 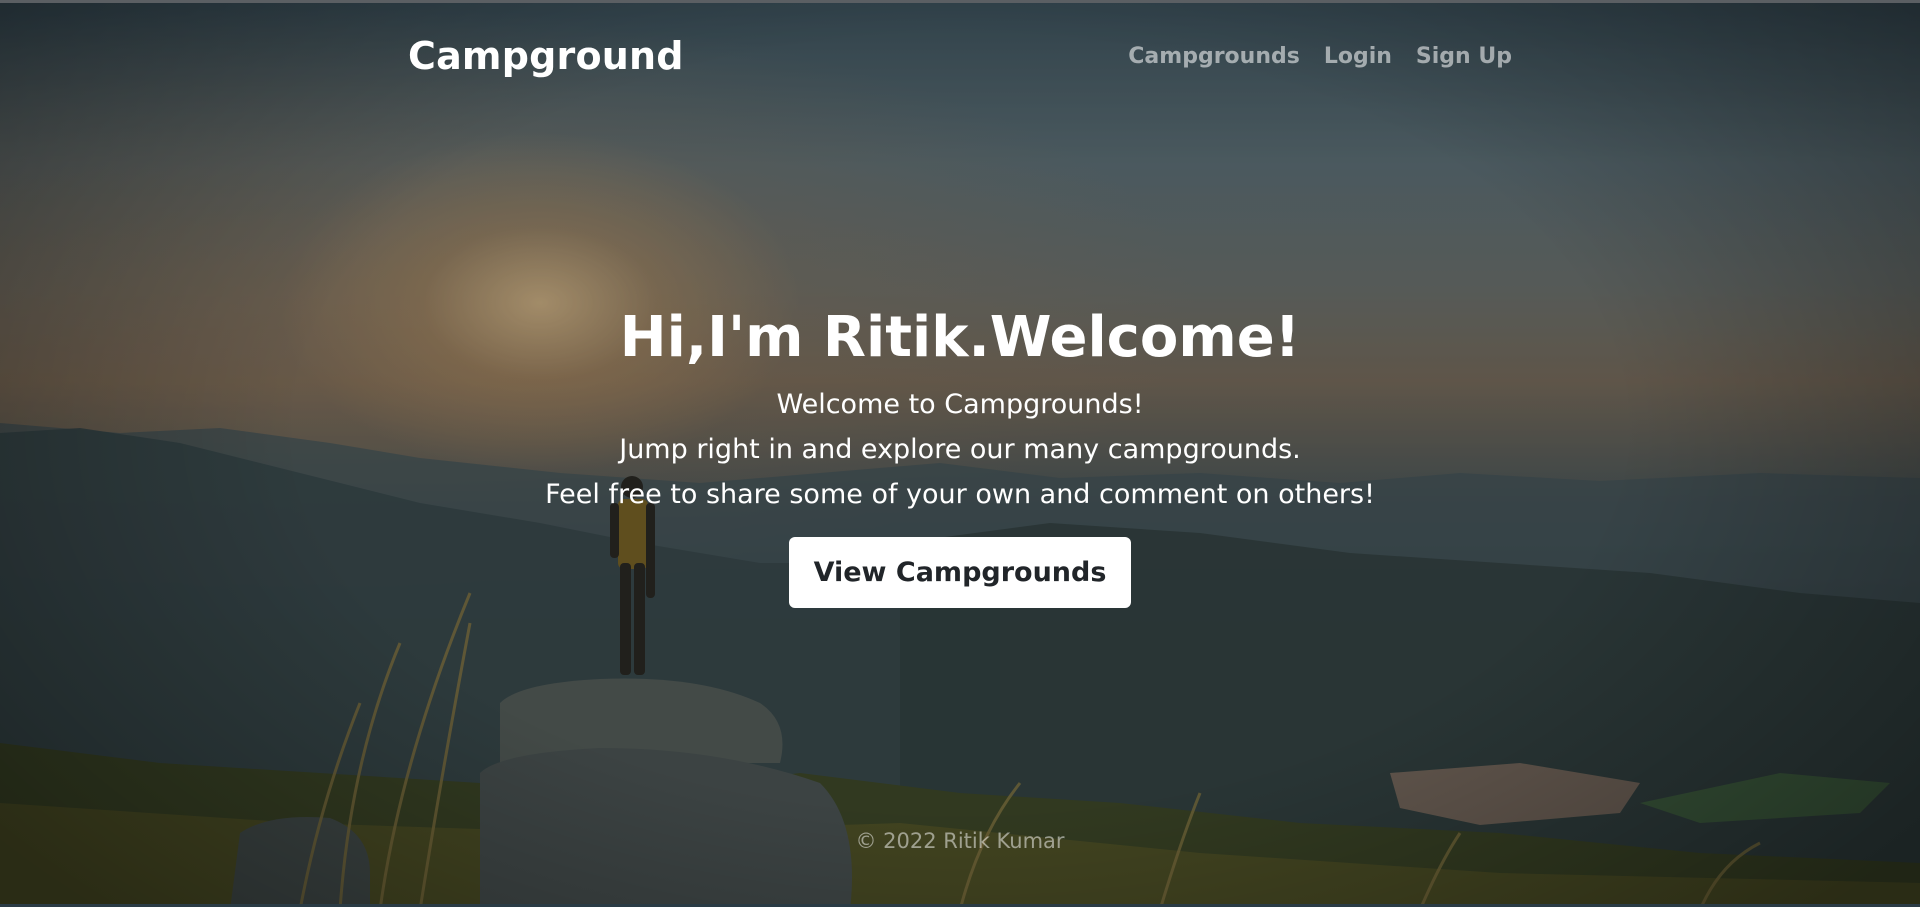 I want to click on hero-line-welcome: Welcome to Campgrounds!, so click(x=960, y=404).